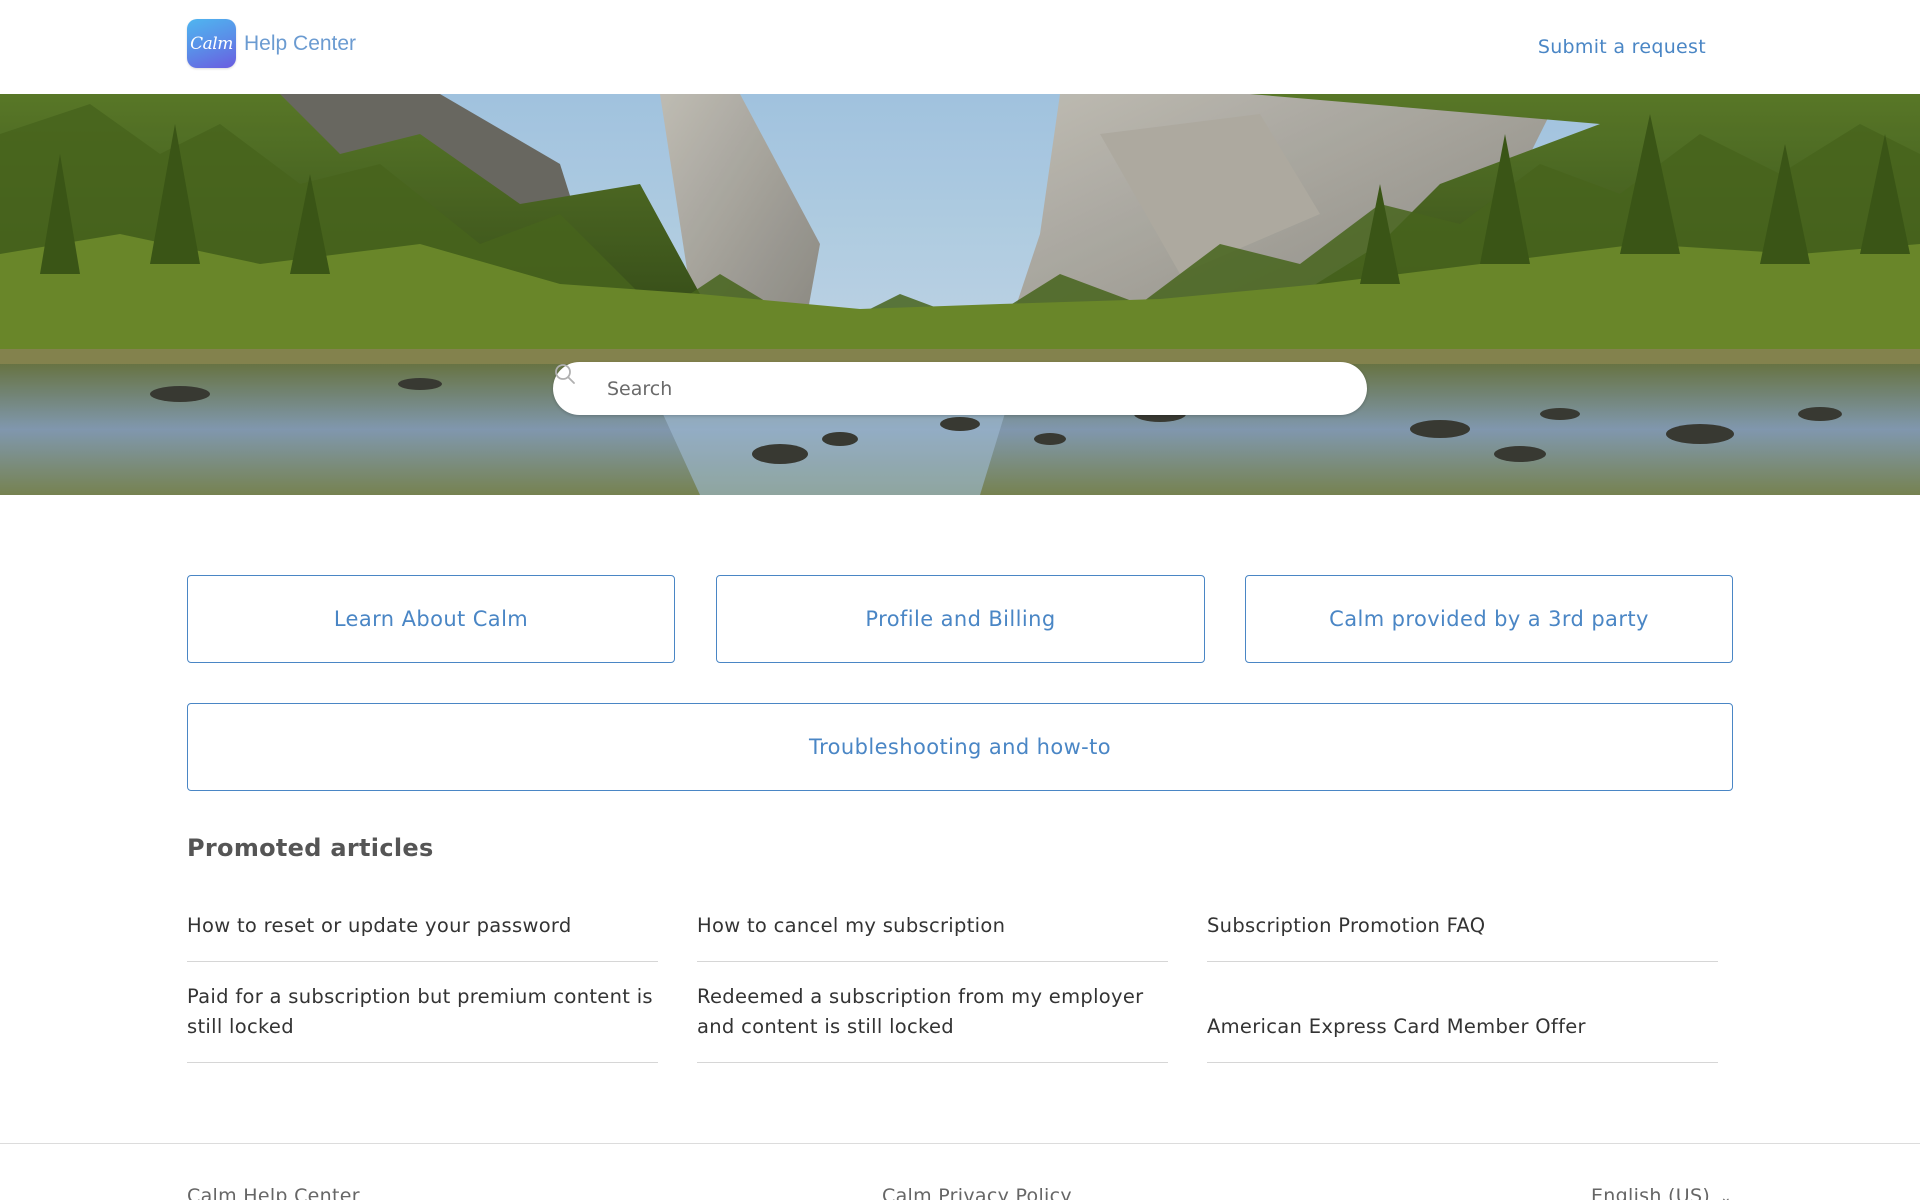 The height and width of the screenshot is (1200, 1920). What do you see at coordinates (211, 43) in the screenshot?
I see `calm-logo-icon: Calm` at bounding box center [211, 43].